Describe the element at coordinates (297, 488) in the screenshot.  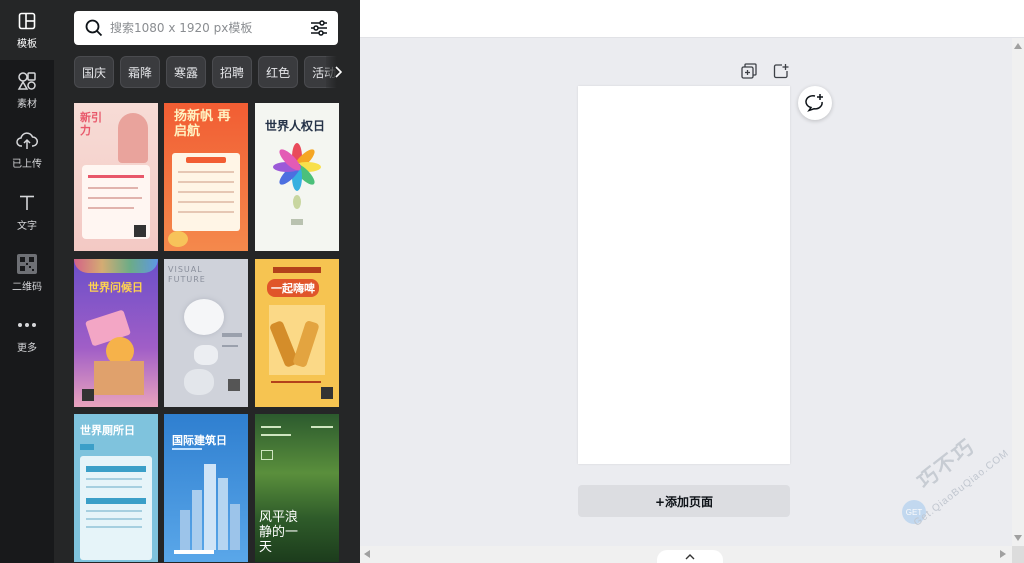
I see `template-card: 风平浪静的一天` at that location.